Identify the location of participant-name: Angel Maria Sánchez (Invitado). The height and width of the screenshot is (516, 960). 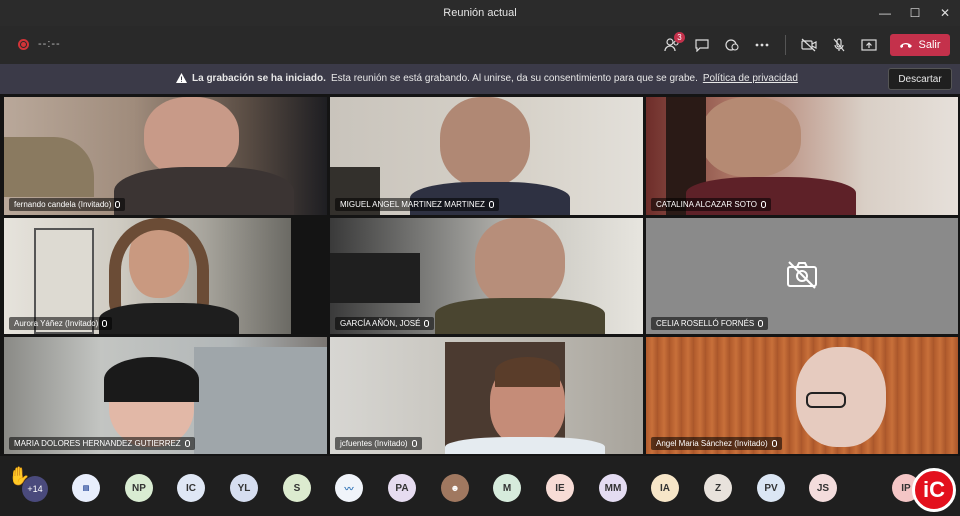
(712, 443).